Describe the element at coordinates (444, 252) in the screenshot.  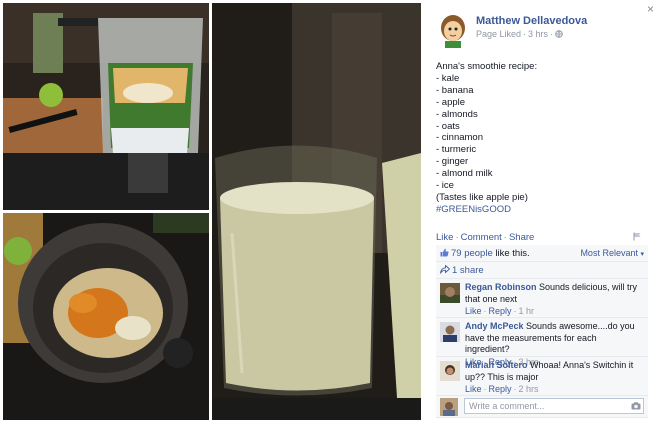
I see `thumbs-up-icon` at that location.